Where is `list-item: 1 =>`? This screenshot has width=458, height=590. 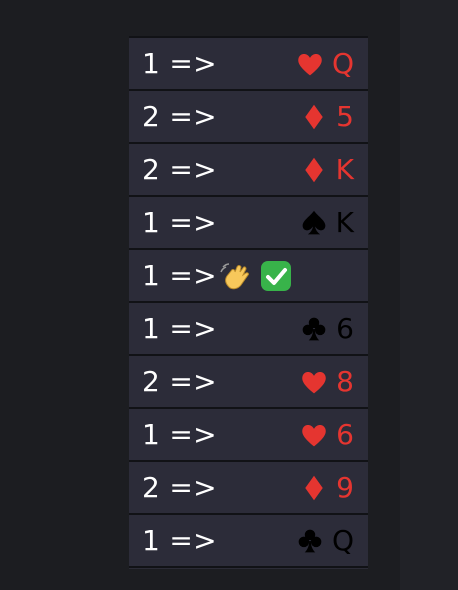 list-item: 1 => is located at coordinates (248, 276).